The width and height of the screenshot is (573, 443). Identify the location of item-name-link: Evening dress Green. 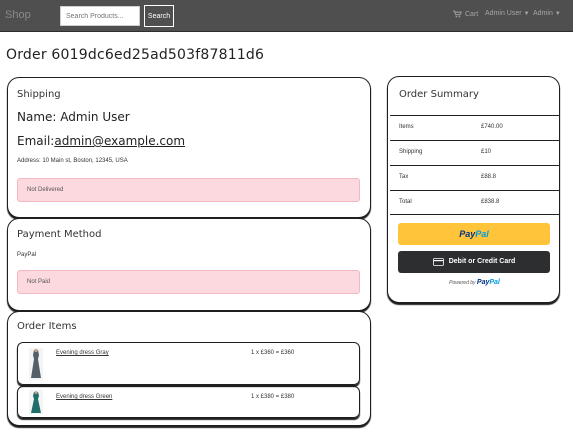
(84, 397).